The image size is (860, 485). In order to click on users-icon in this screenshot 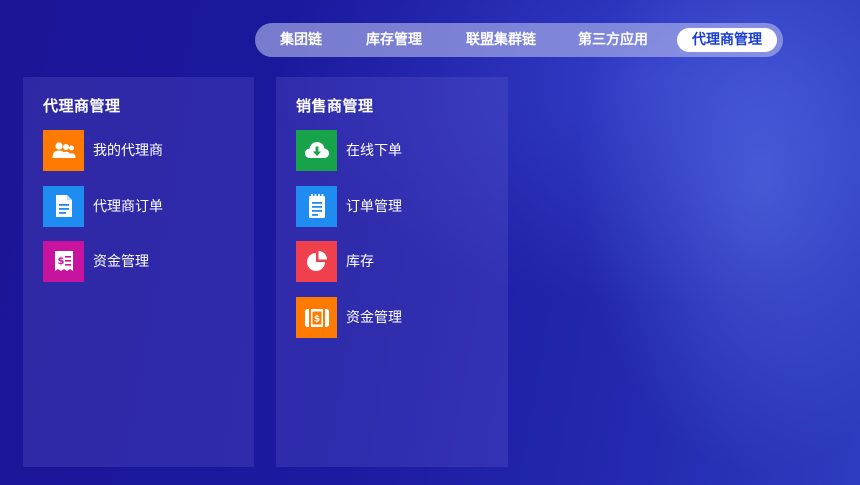, I will do `click(63, 150)`.